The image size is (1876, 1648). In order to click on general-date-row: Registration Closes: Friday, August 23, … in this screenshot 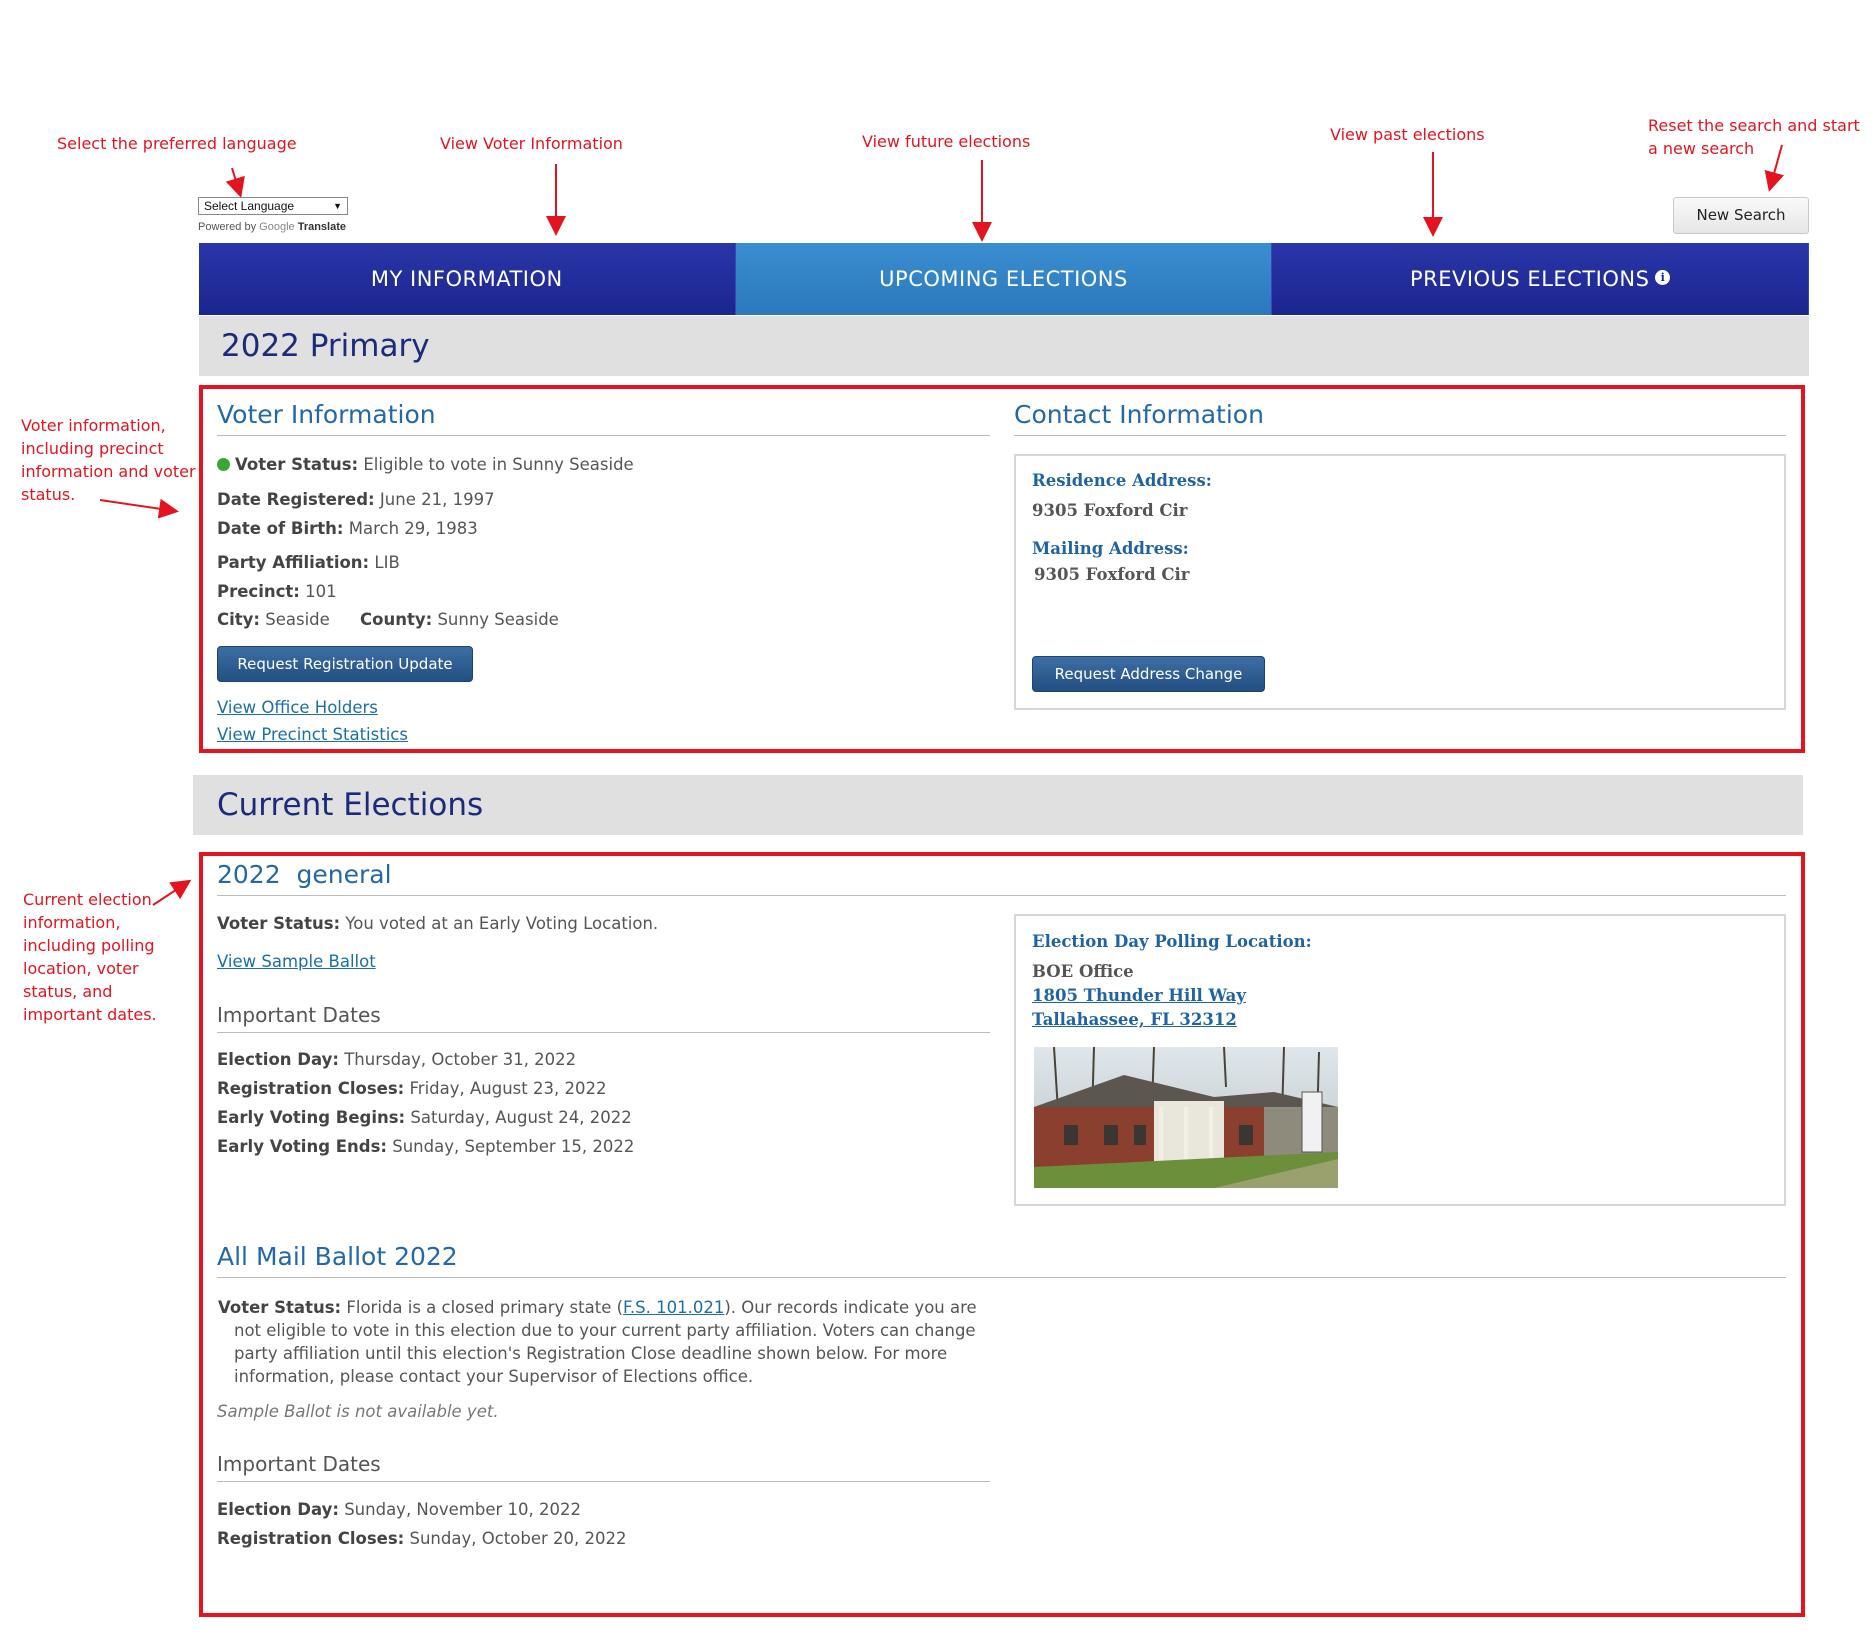, I will do `click(411, 1088)`.